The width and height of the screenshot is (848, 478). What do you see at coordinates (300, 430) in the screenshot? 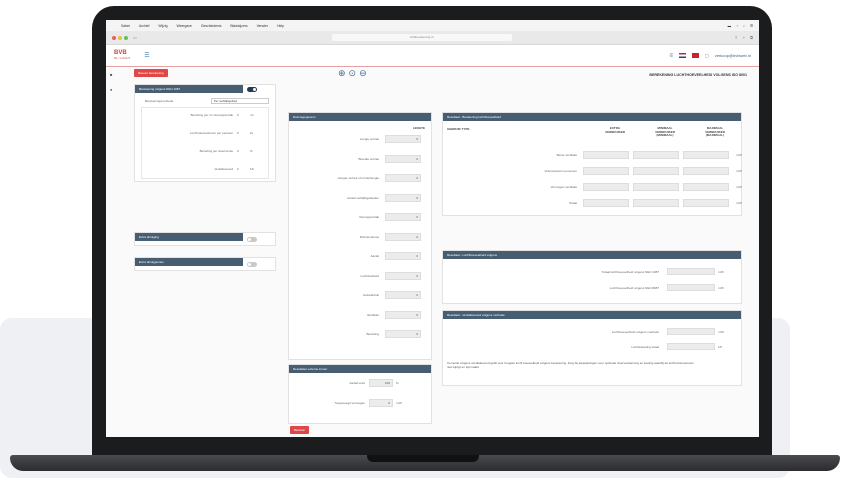
I see `calculate-button: Bereken` at bounding box center [300, 430].